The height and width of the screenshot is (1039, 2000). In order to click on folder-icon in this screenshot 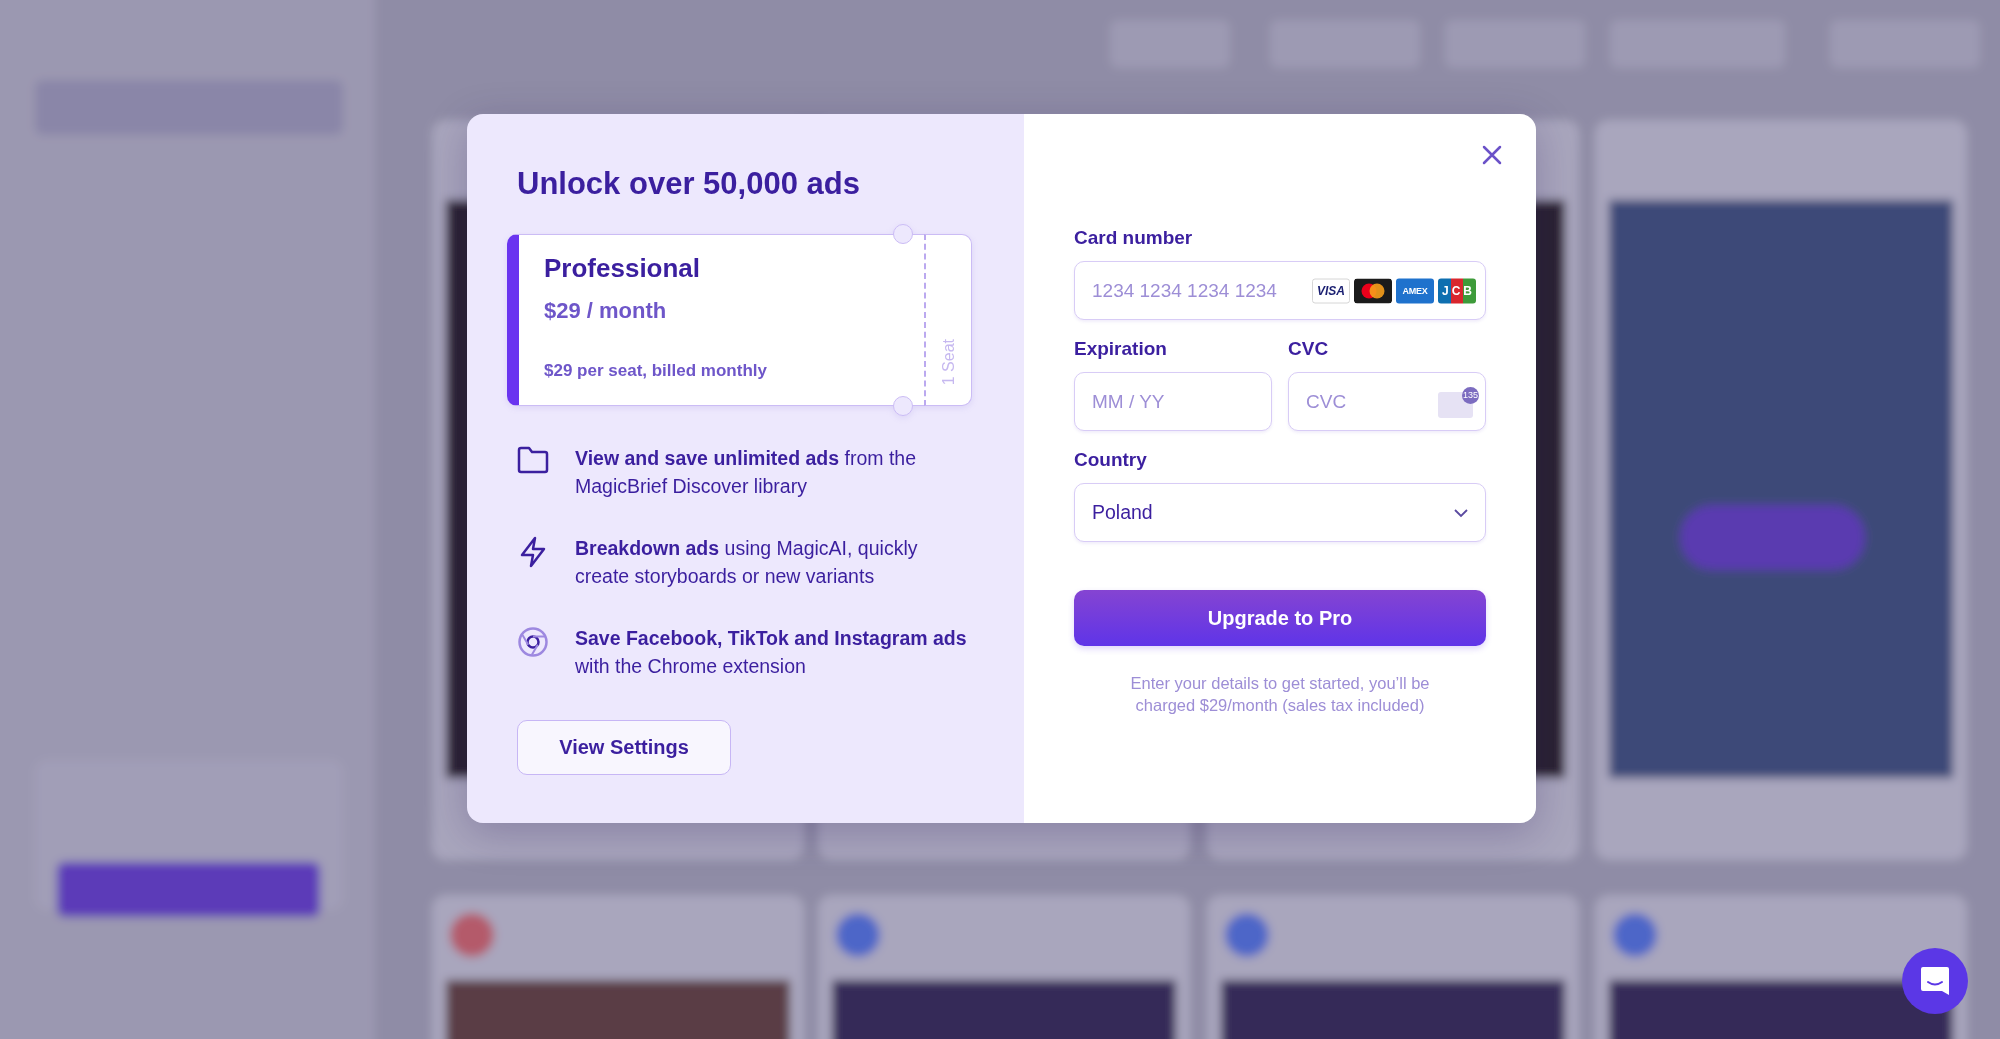, I will do `click(533, 460)`.